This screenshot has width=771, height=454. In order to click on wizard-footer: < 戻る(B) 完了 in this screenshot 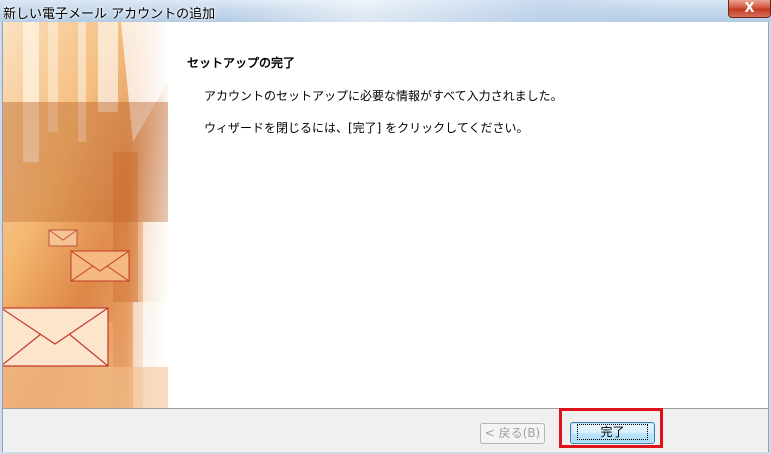, I will do `click(385, 430)`.